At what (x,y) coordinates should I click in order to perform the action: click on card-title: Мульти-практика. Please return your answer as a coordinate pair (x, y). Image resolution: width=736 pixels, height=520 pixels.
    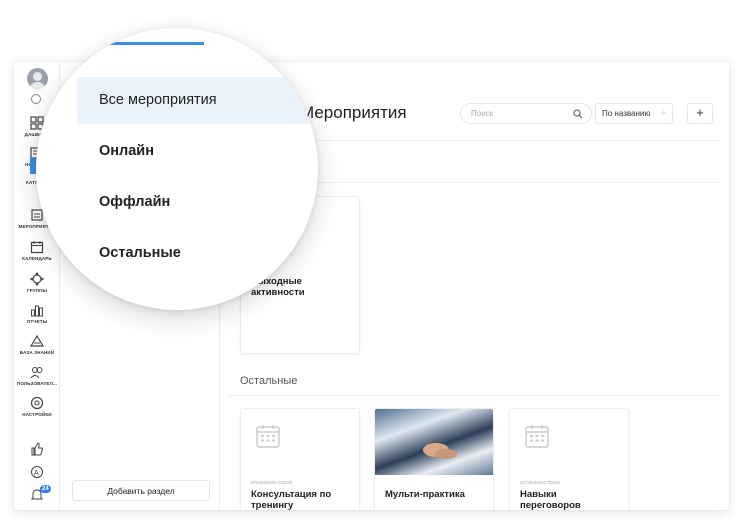
    Looking at the image, I should click on (425, 494).